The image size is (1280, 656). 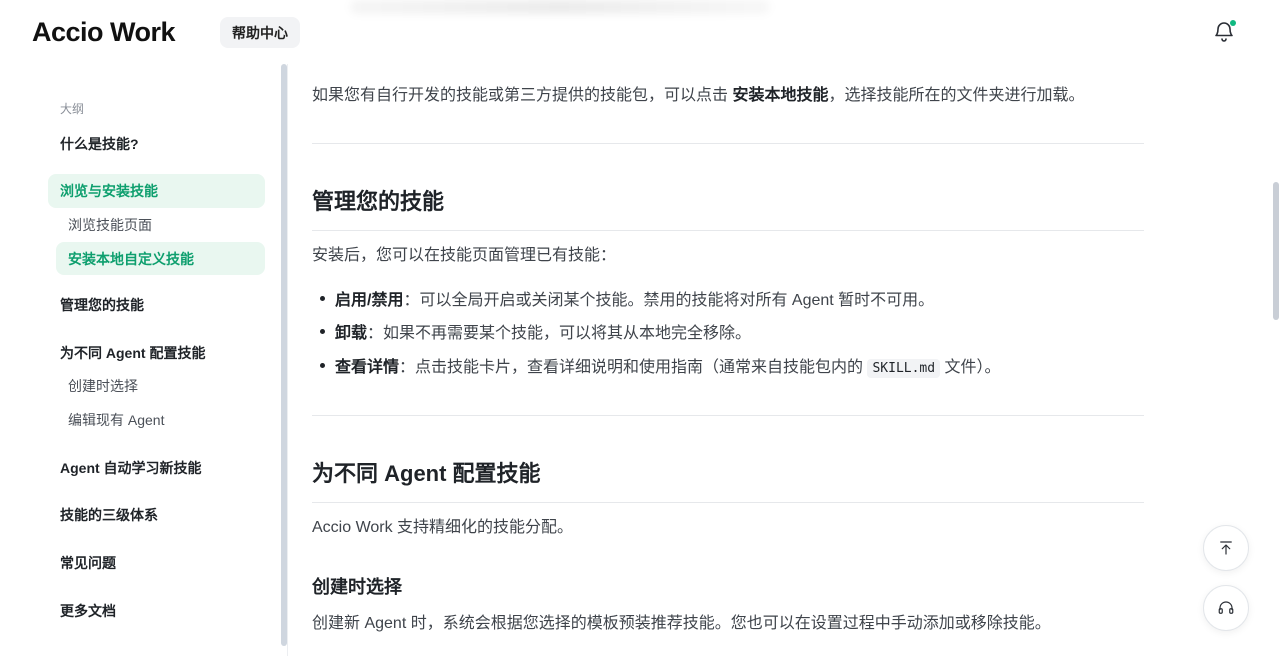 I want to click on manage-heading: 管理您的技能, so click(x=378, y=201).